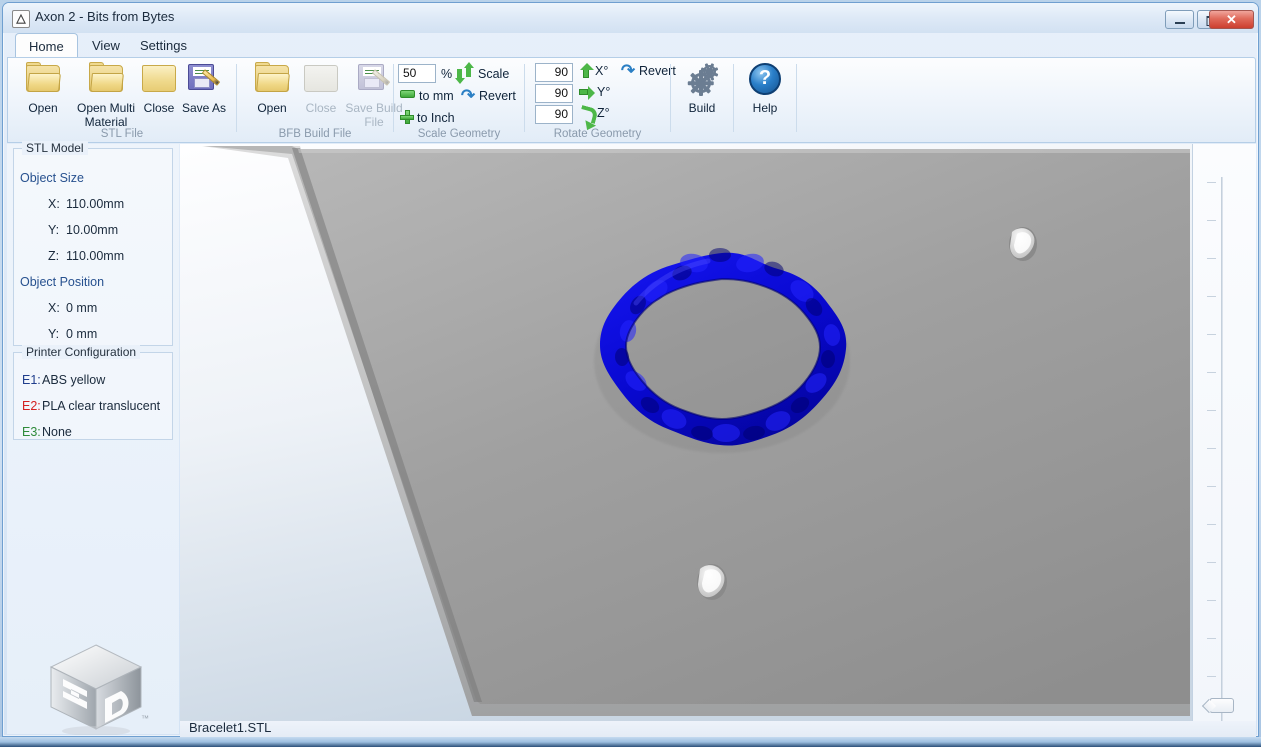 Image resolution: width=1261 pixels, height=747 pixels. I want to click on extruder-1-key: E1:, so click(31, 380).